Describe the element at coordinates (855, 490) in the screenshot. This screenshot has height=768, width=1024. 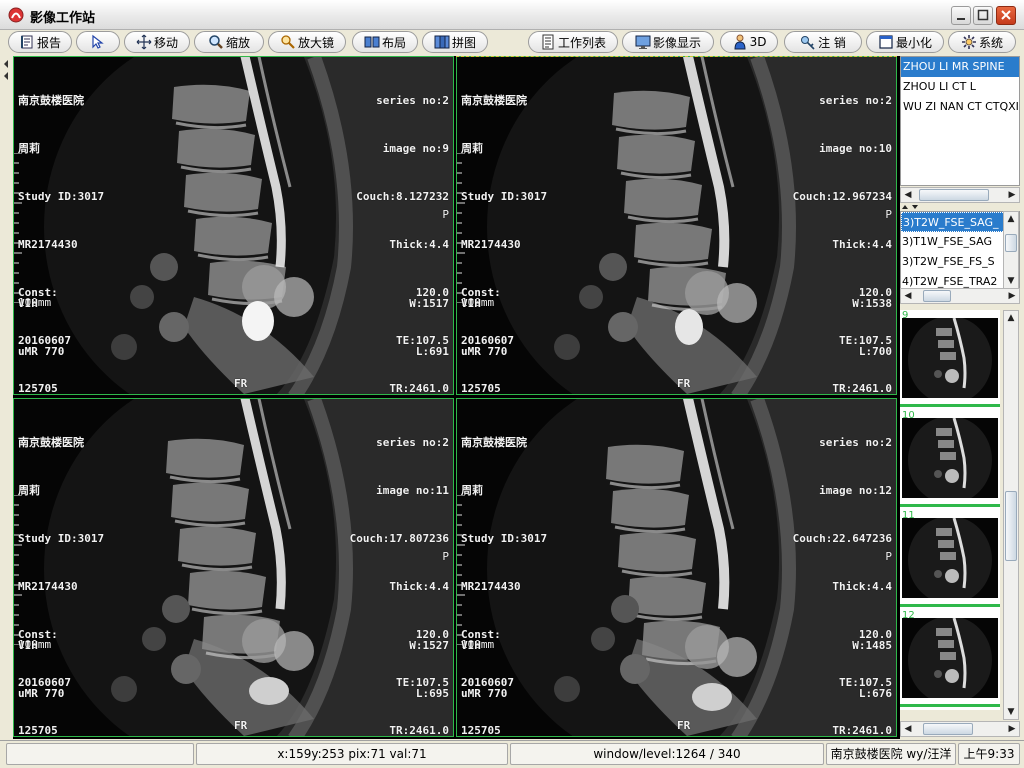
I see `image-number: image no:12` at that location.